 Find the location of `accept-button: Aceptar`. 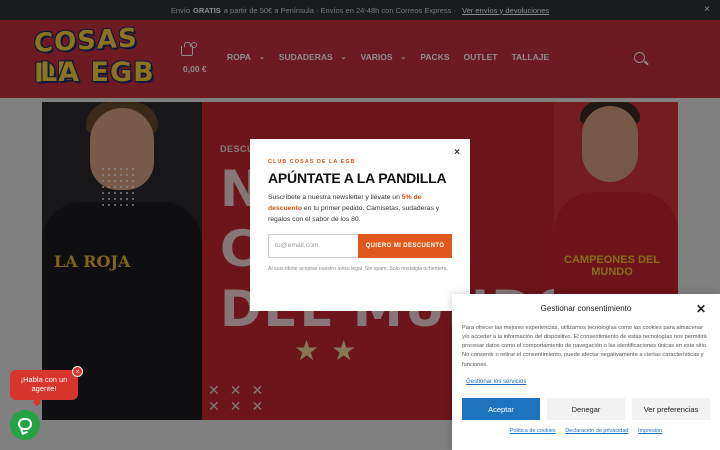

accept-button: Aceptar is located at coordinates (501, 409).